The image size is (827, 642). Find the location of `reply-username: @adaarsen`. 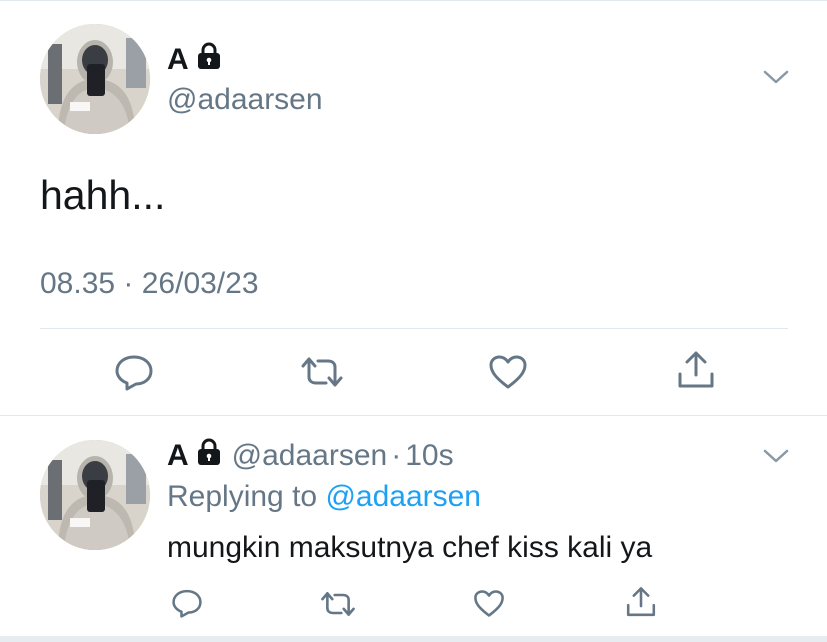

reply-username: @adaarsen is located at coordinates (310, 456).